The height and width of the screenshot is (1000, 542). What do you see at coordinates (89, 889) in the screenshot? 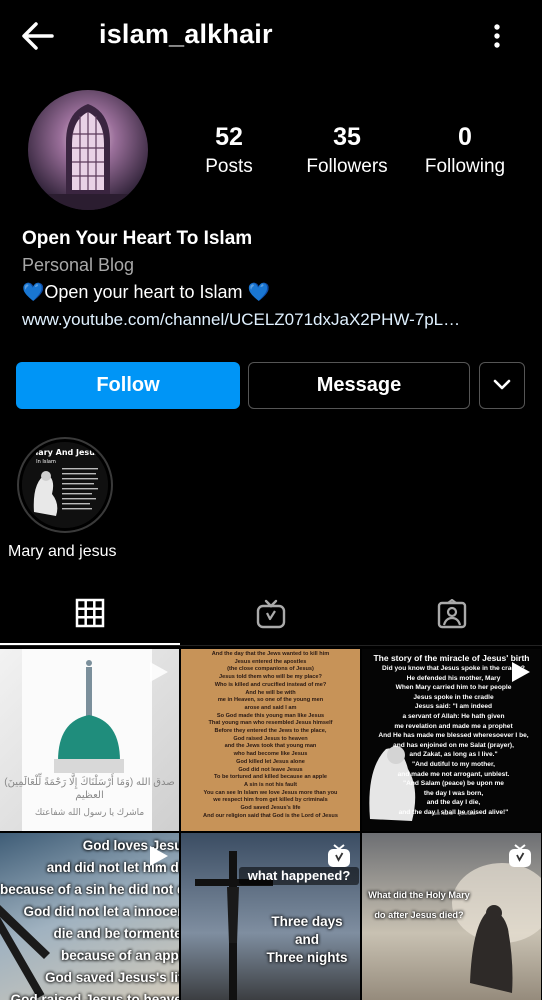
I see `post-text-line: because of a sin he did not do` at bounding box center [89, 889].